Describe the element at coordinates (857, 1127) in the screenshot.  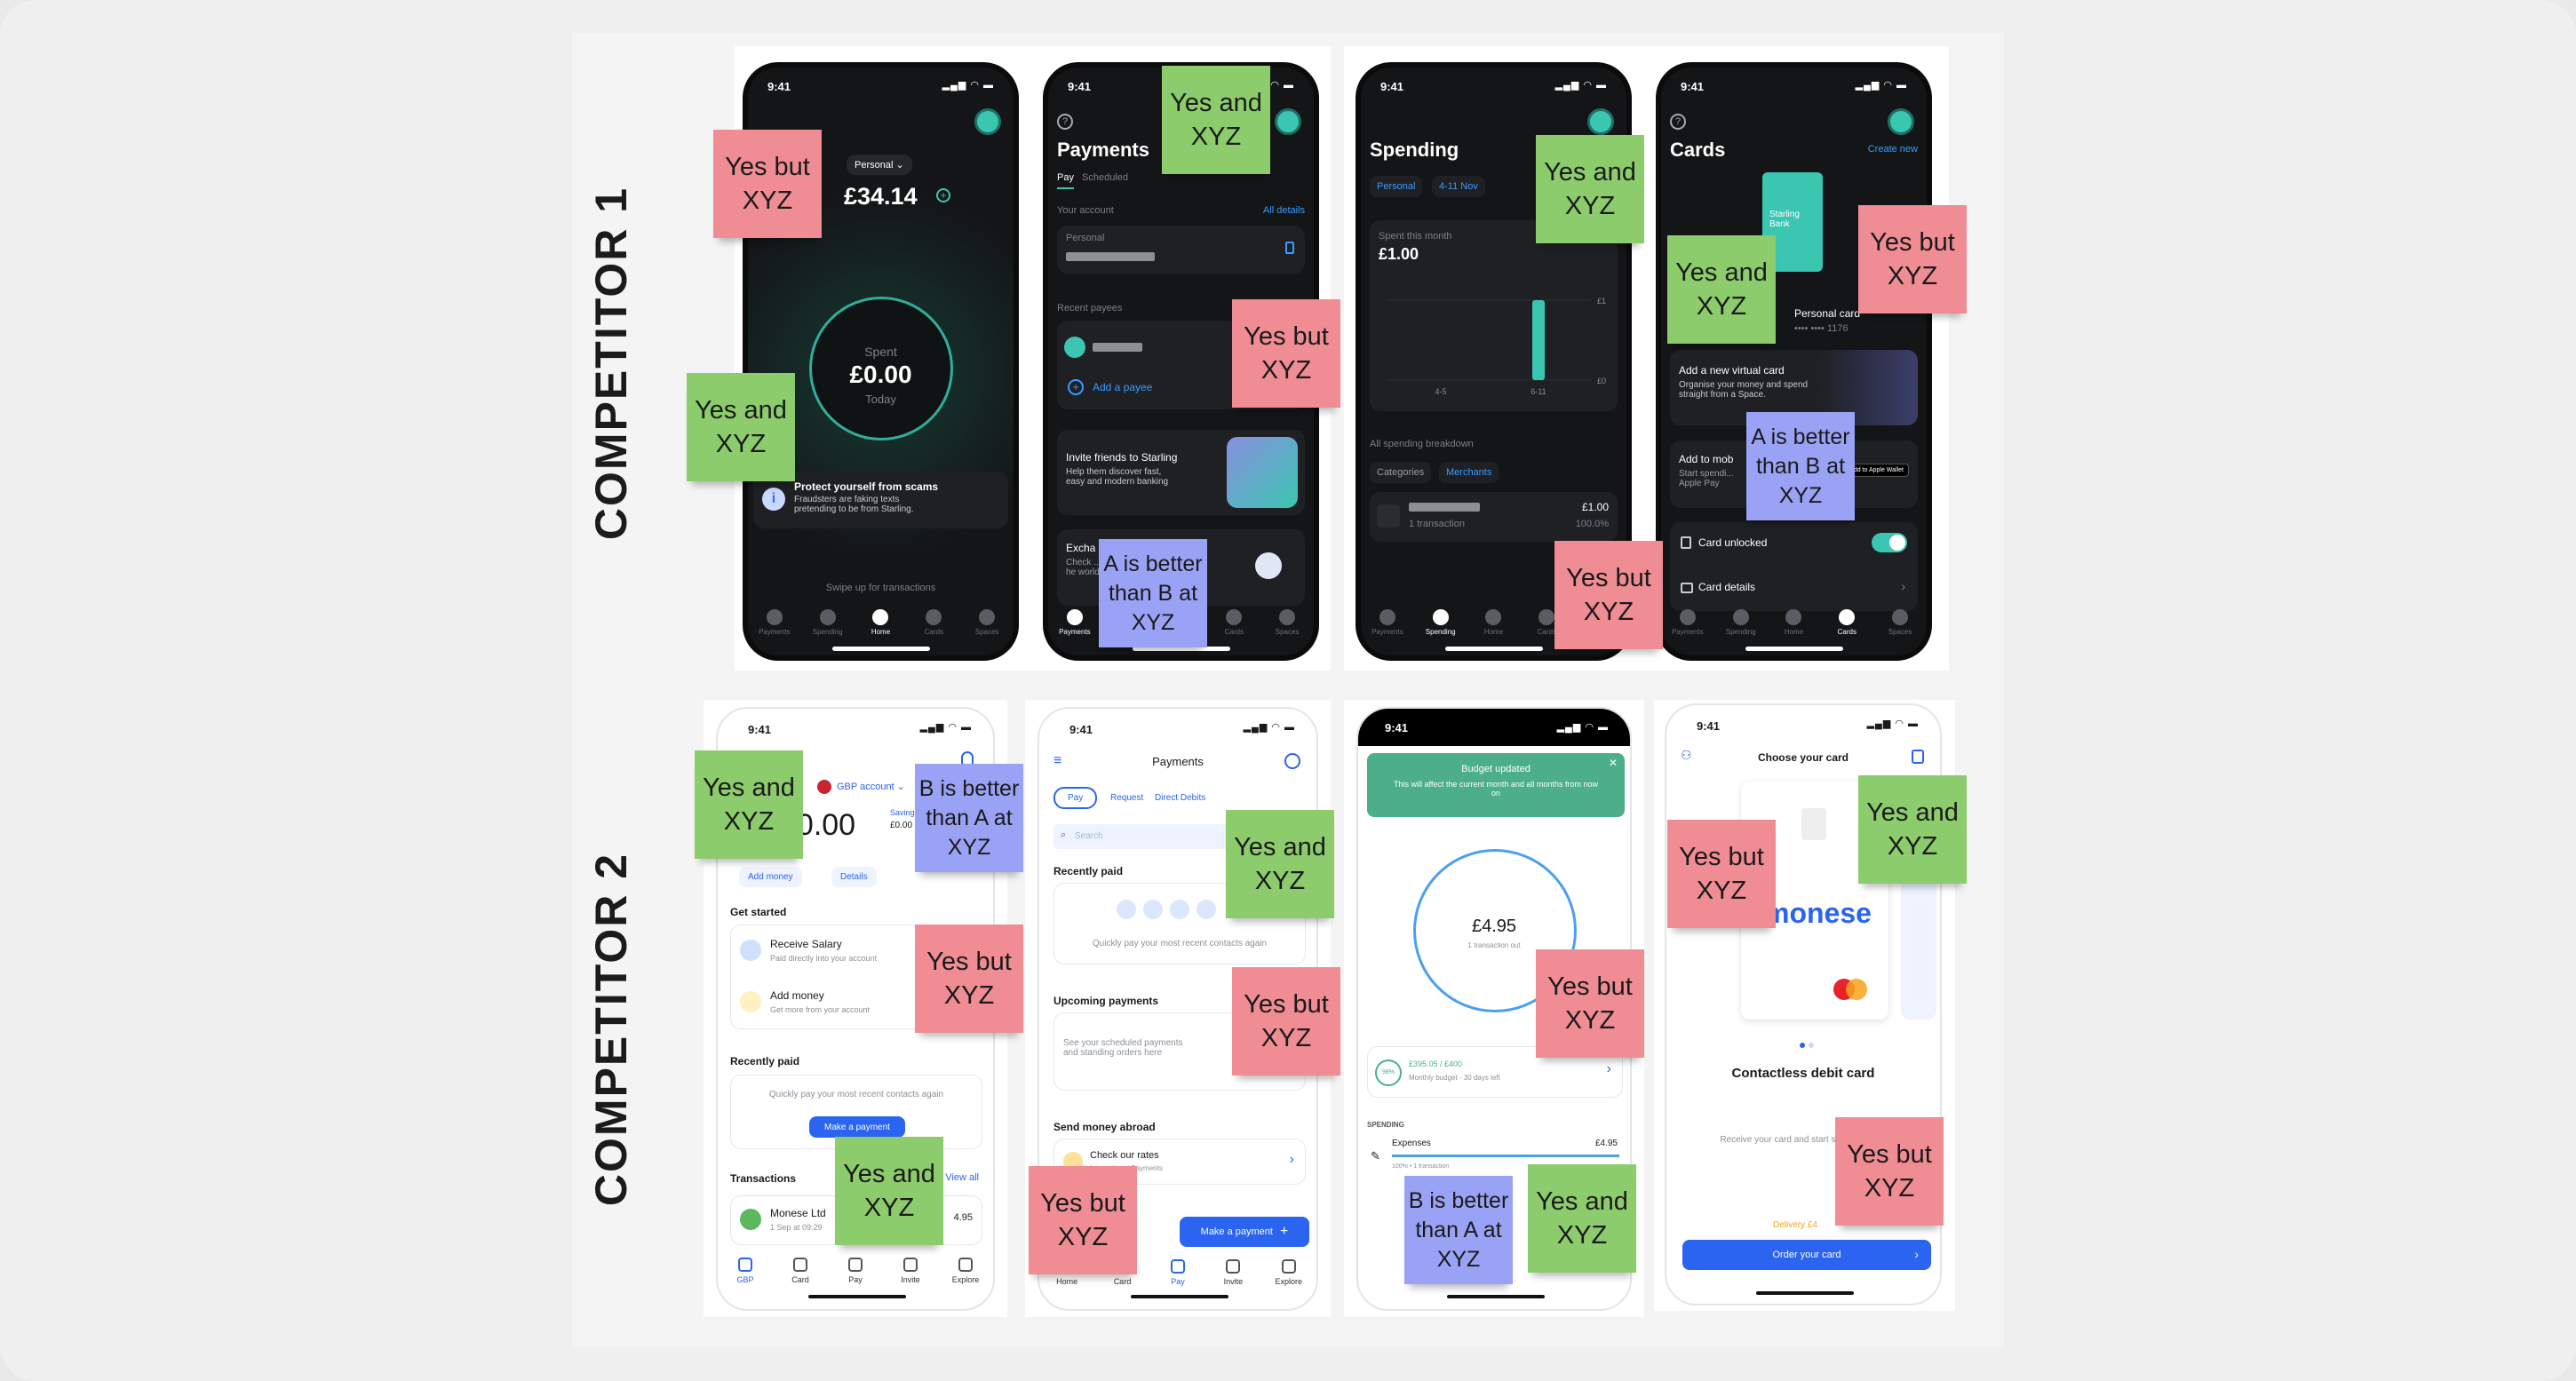
I see `make-payment-button: Make a payment` at that location.